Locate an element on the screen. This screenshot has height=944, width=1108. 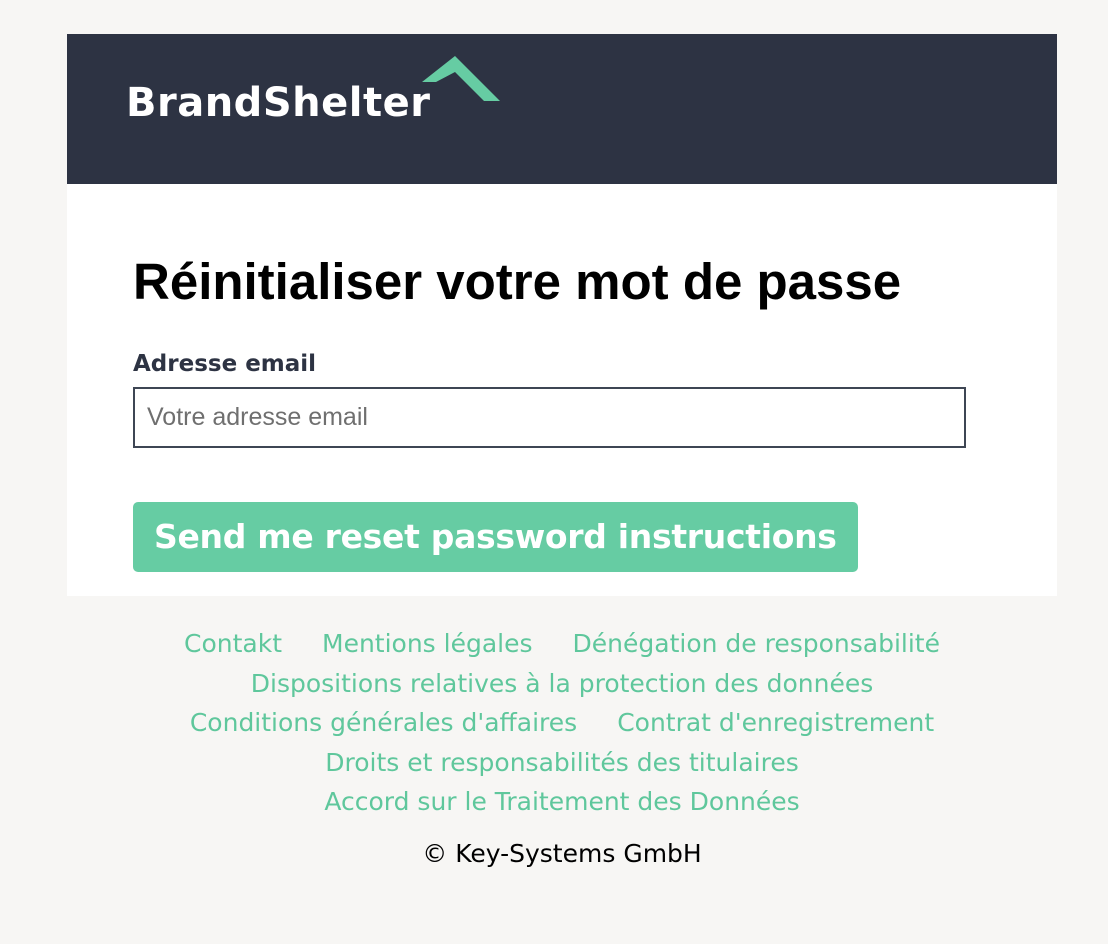
copyright-text: © Key-Systems GmbH is located at coordinates (562, 853).